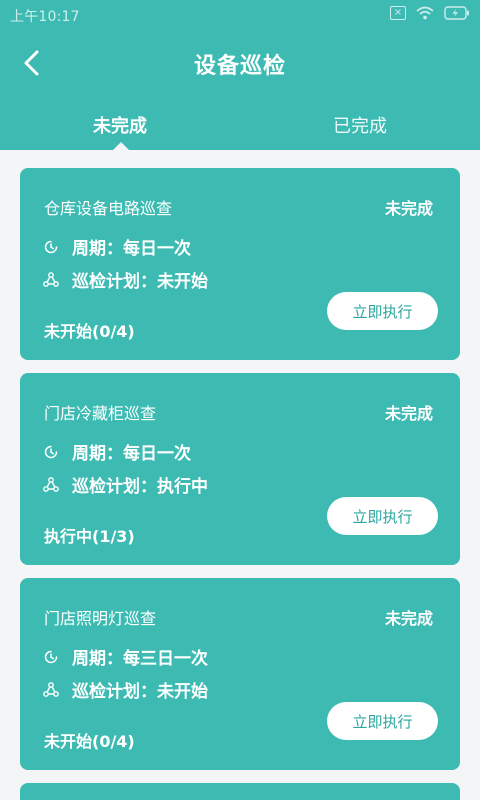 Image resolution: width=480 pixels, height=800 pixels. What do you see at coordinates (100, 413) in the screenshot?
I see `card-title: 门店冷藏柜巡查` at bounding box center [100, 413].